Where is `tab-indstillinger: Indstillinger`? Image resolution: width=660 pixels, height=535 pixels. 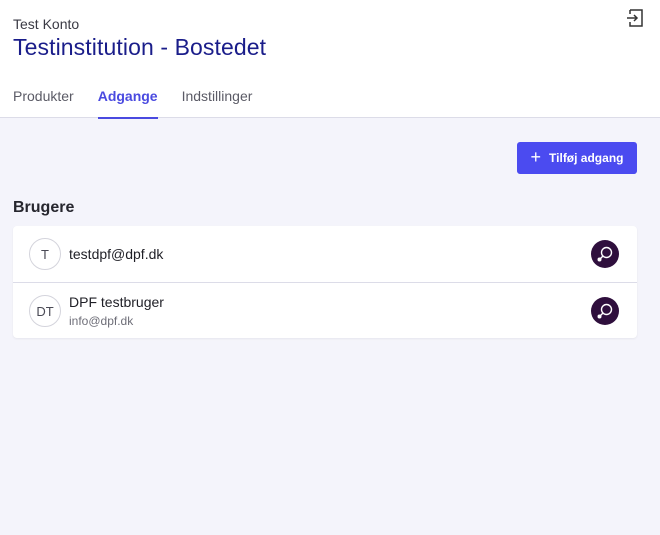 tab-indstillinger: Indstillinger is located at coordinates (217, 99).